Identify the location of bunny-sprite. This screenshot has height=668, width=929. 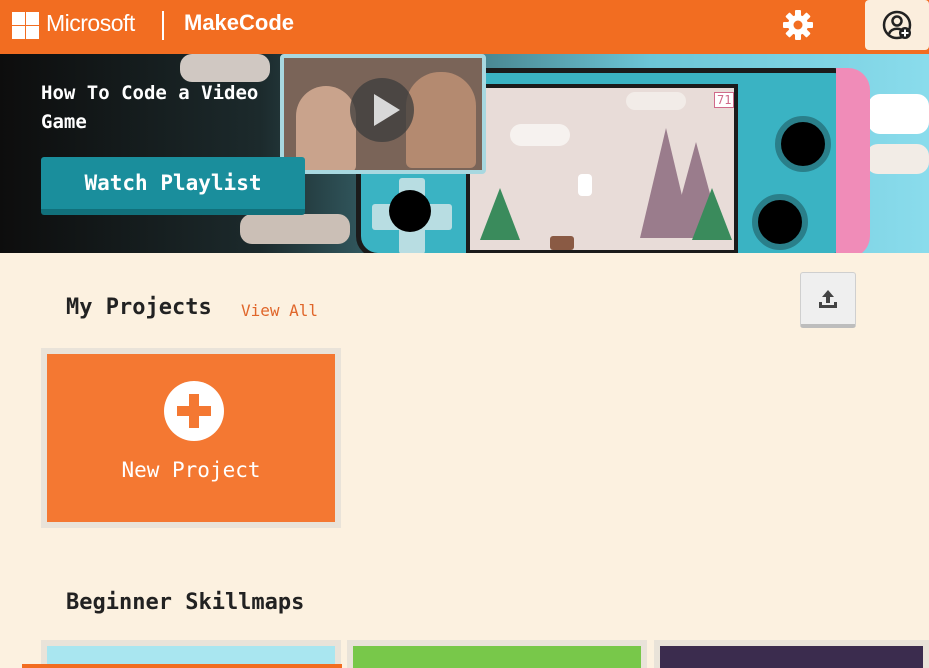
(585, 185).